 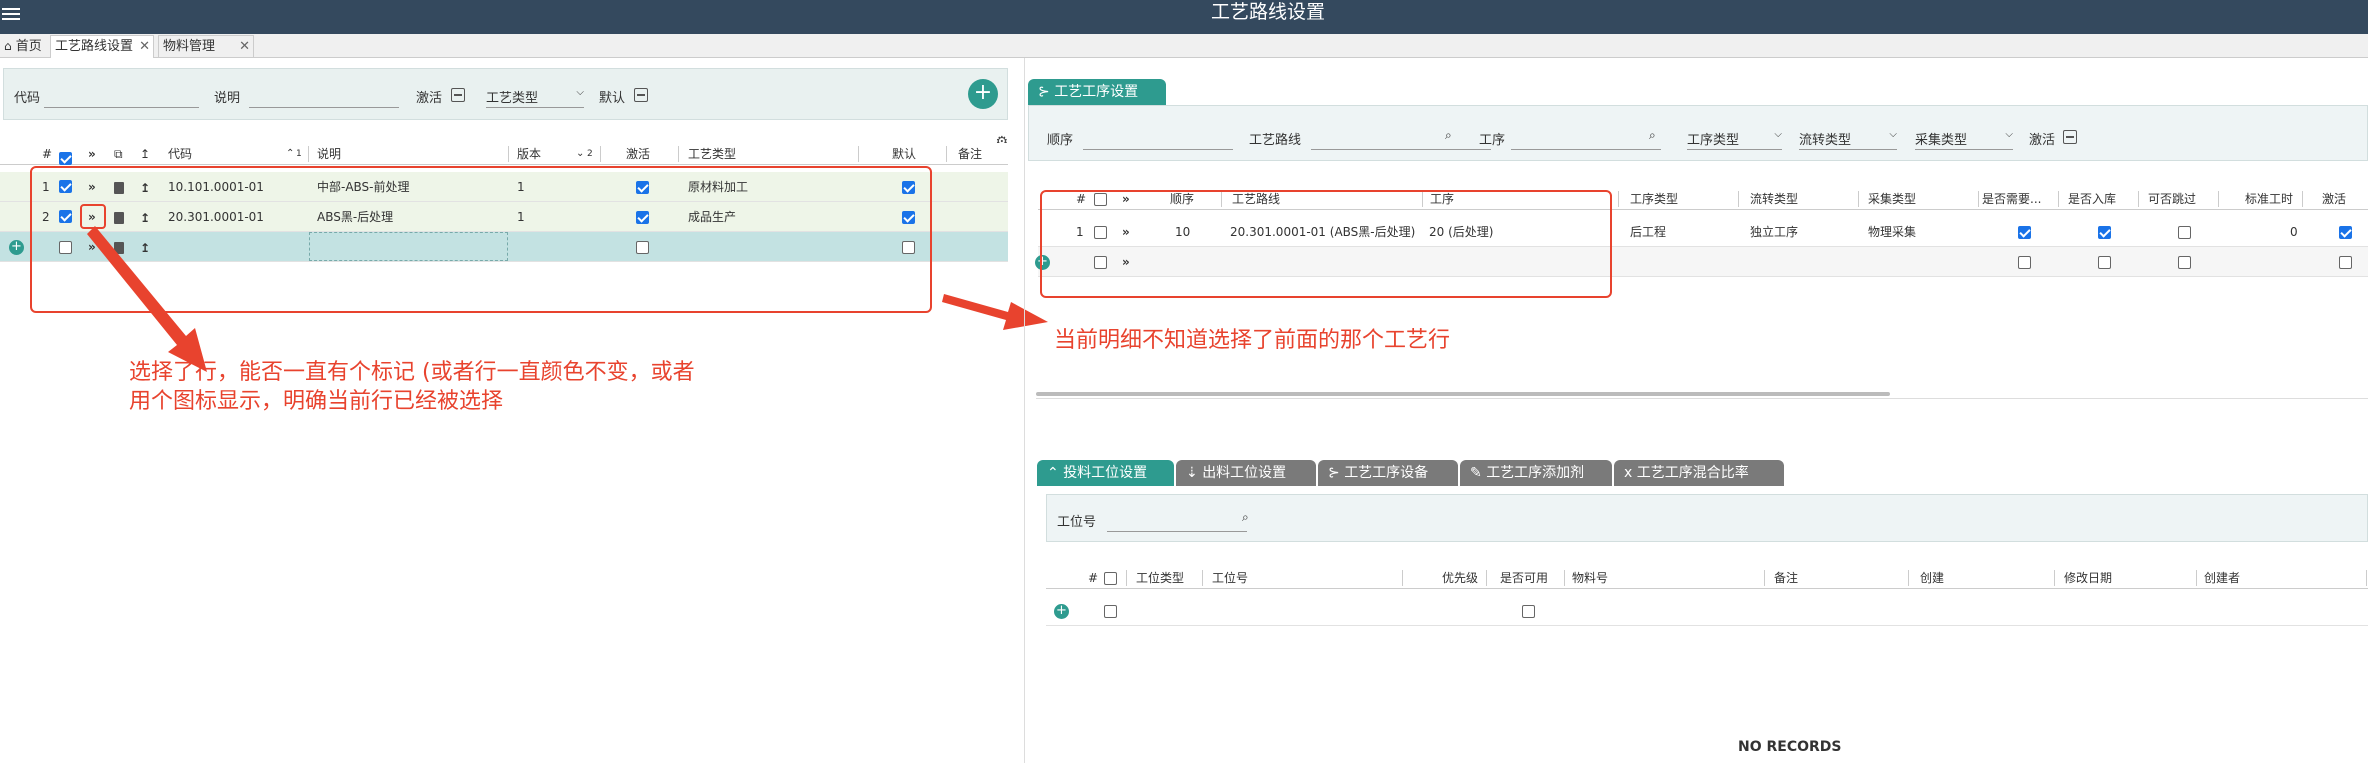 I want to click on seq-filter-input, so click(x=1158, y=149).